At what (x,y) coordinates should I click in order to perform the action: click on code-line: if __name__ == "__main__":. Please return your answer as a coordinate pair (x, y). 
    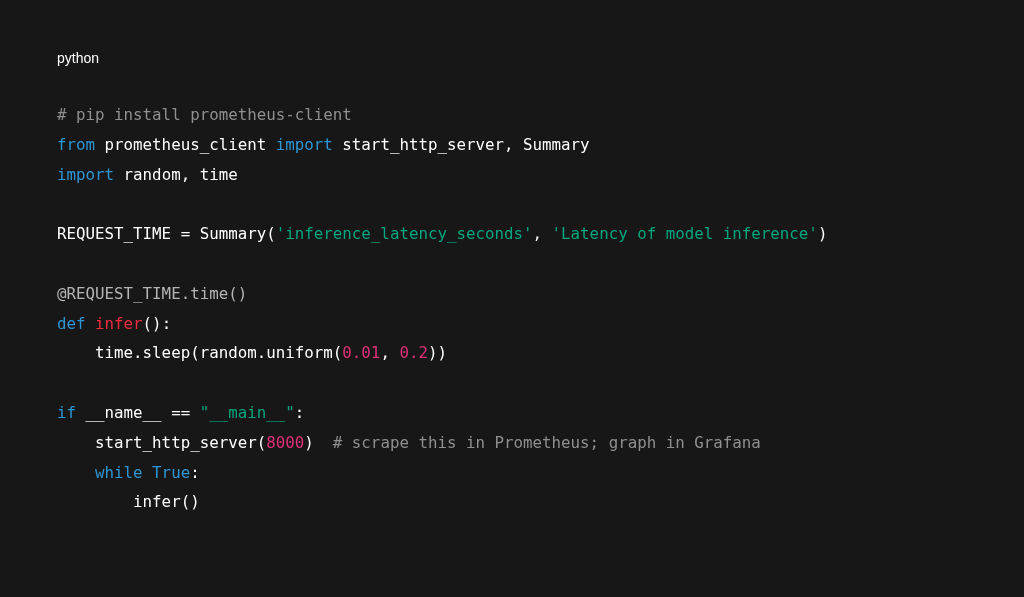
    Looking at the image, I should click on (181, 412).